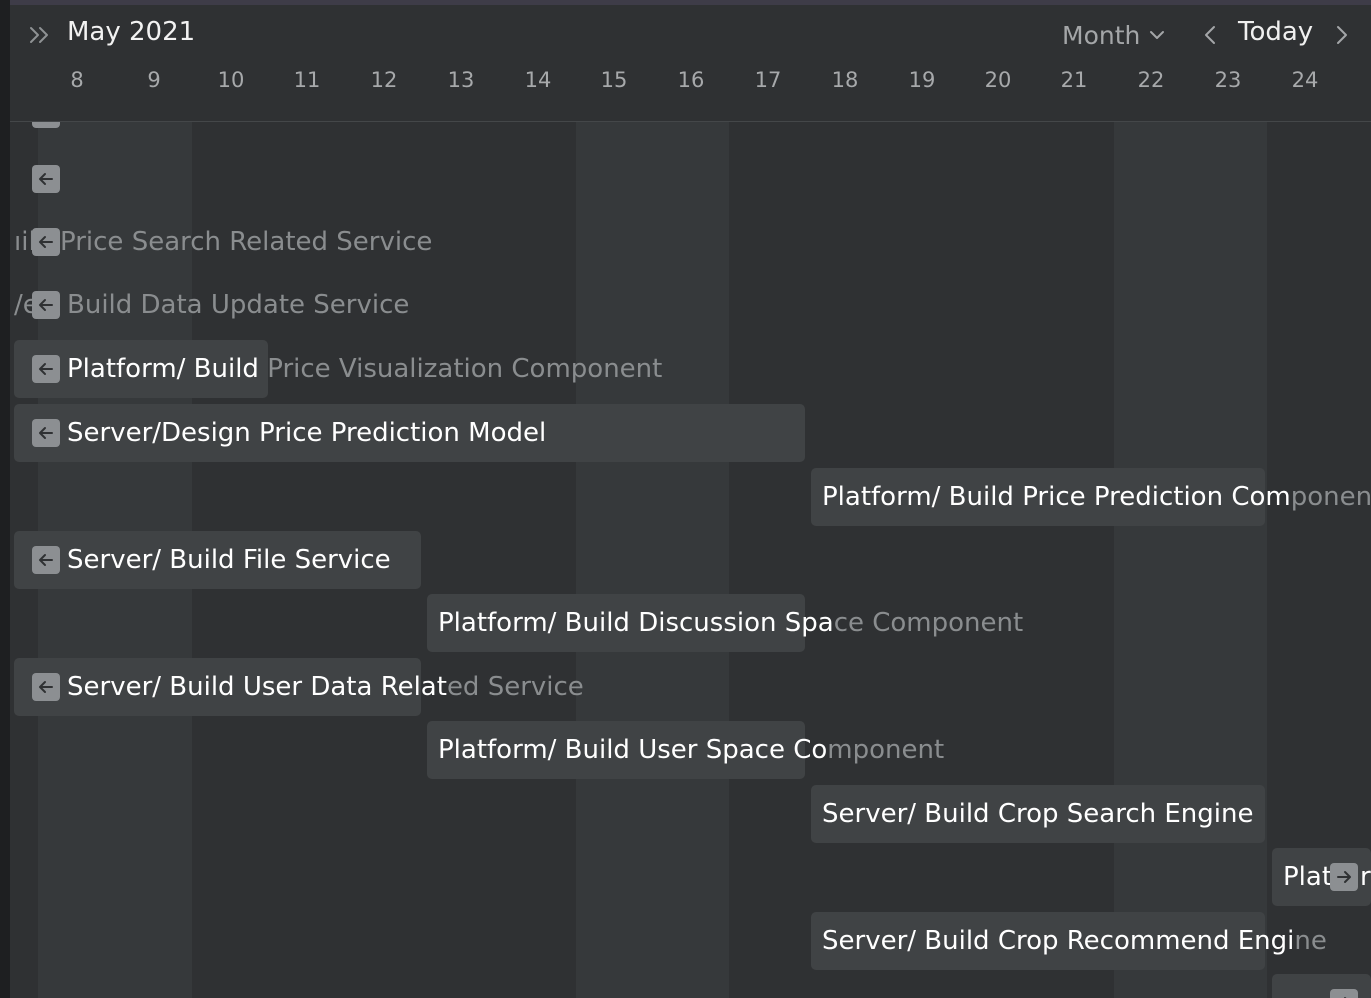  What do you see at coordinates (1101, 35) in the screenshot?
I see `view-mode-label: Month` at bounding box center [1101, 35].